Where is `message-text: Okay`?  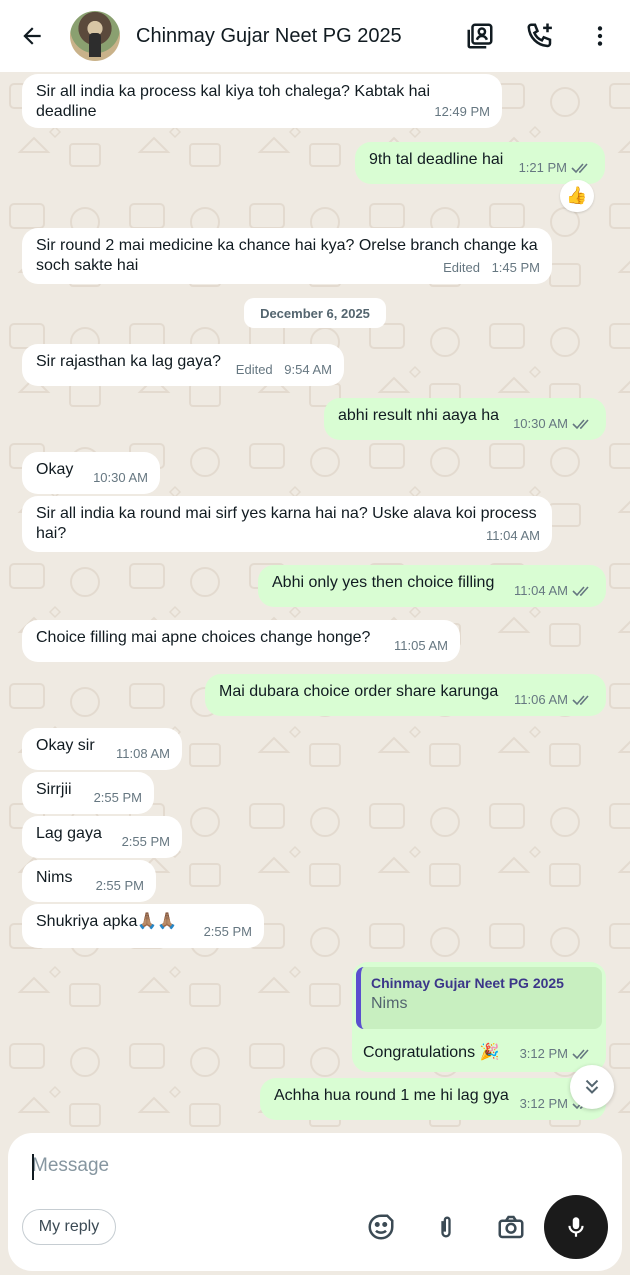
message-text: Okay is located at coordinates (55, 469).